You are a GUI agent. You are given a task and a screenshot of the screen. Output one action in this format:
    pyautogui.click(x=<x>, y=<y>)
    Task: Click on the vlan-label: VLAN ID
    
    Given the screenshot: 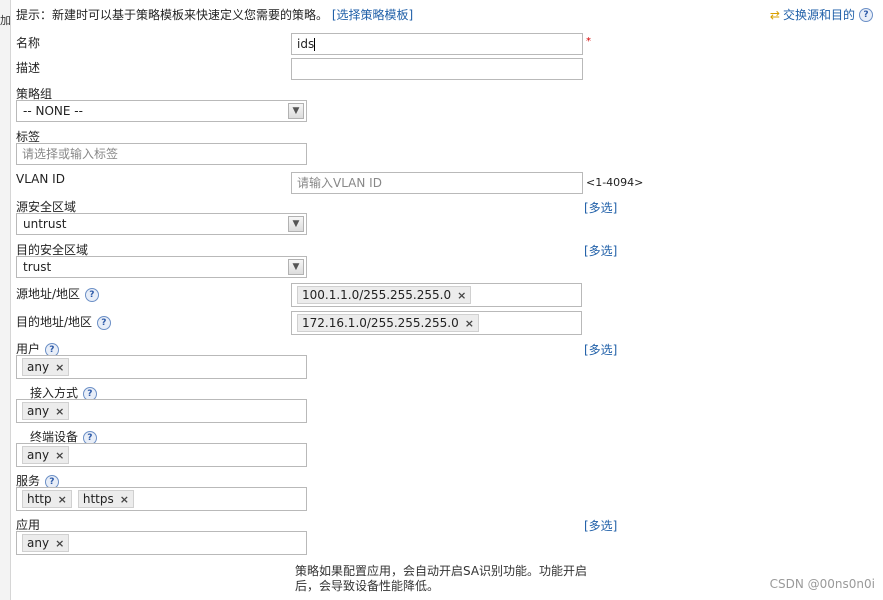 What is the action you would take?
    pyautogui.click(x=40, y=179)
    